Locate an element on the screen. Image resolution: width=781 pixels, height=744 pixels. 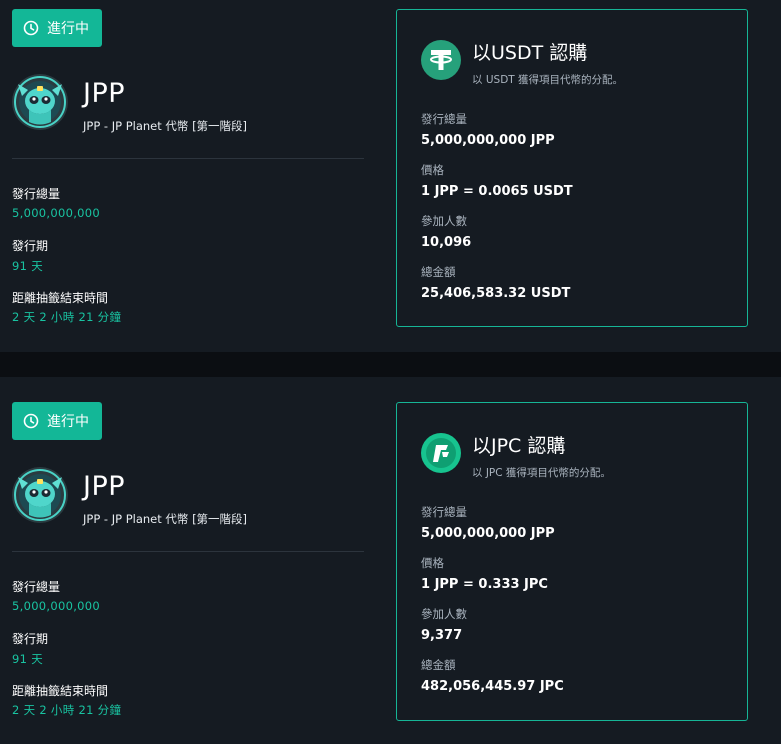
panel-price-value: 1 JPP = 0.333 JPC is located at coordinates (484, 584).